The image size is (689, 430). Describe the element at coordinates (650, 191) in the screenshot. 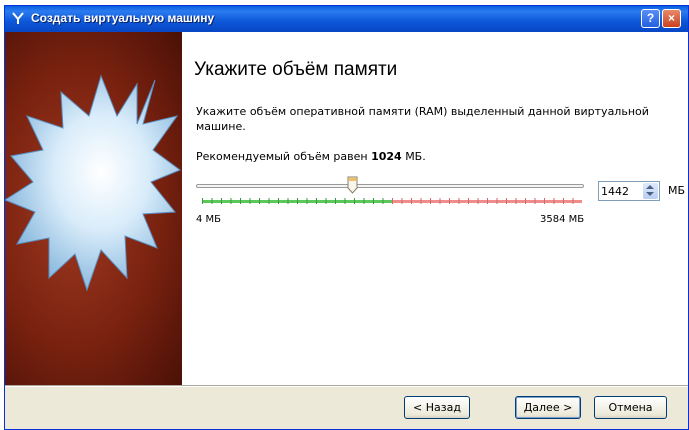

I see `spin-buttons` at that location.